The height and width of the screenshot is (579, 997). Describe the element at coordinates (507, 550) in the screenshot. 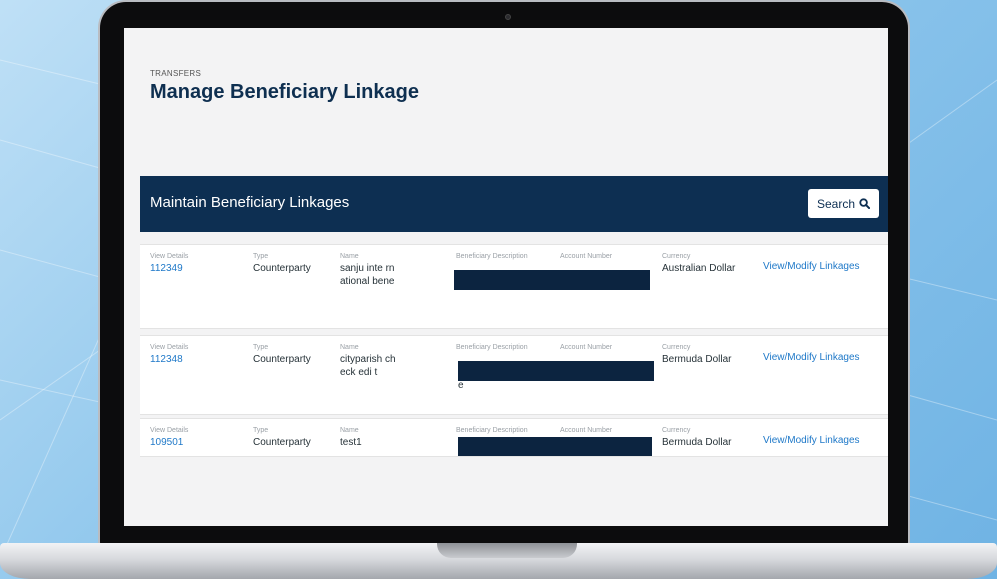

I see `laptop-notch` at that location.